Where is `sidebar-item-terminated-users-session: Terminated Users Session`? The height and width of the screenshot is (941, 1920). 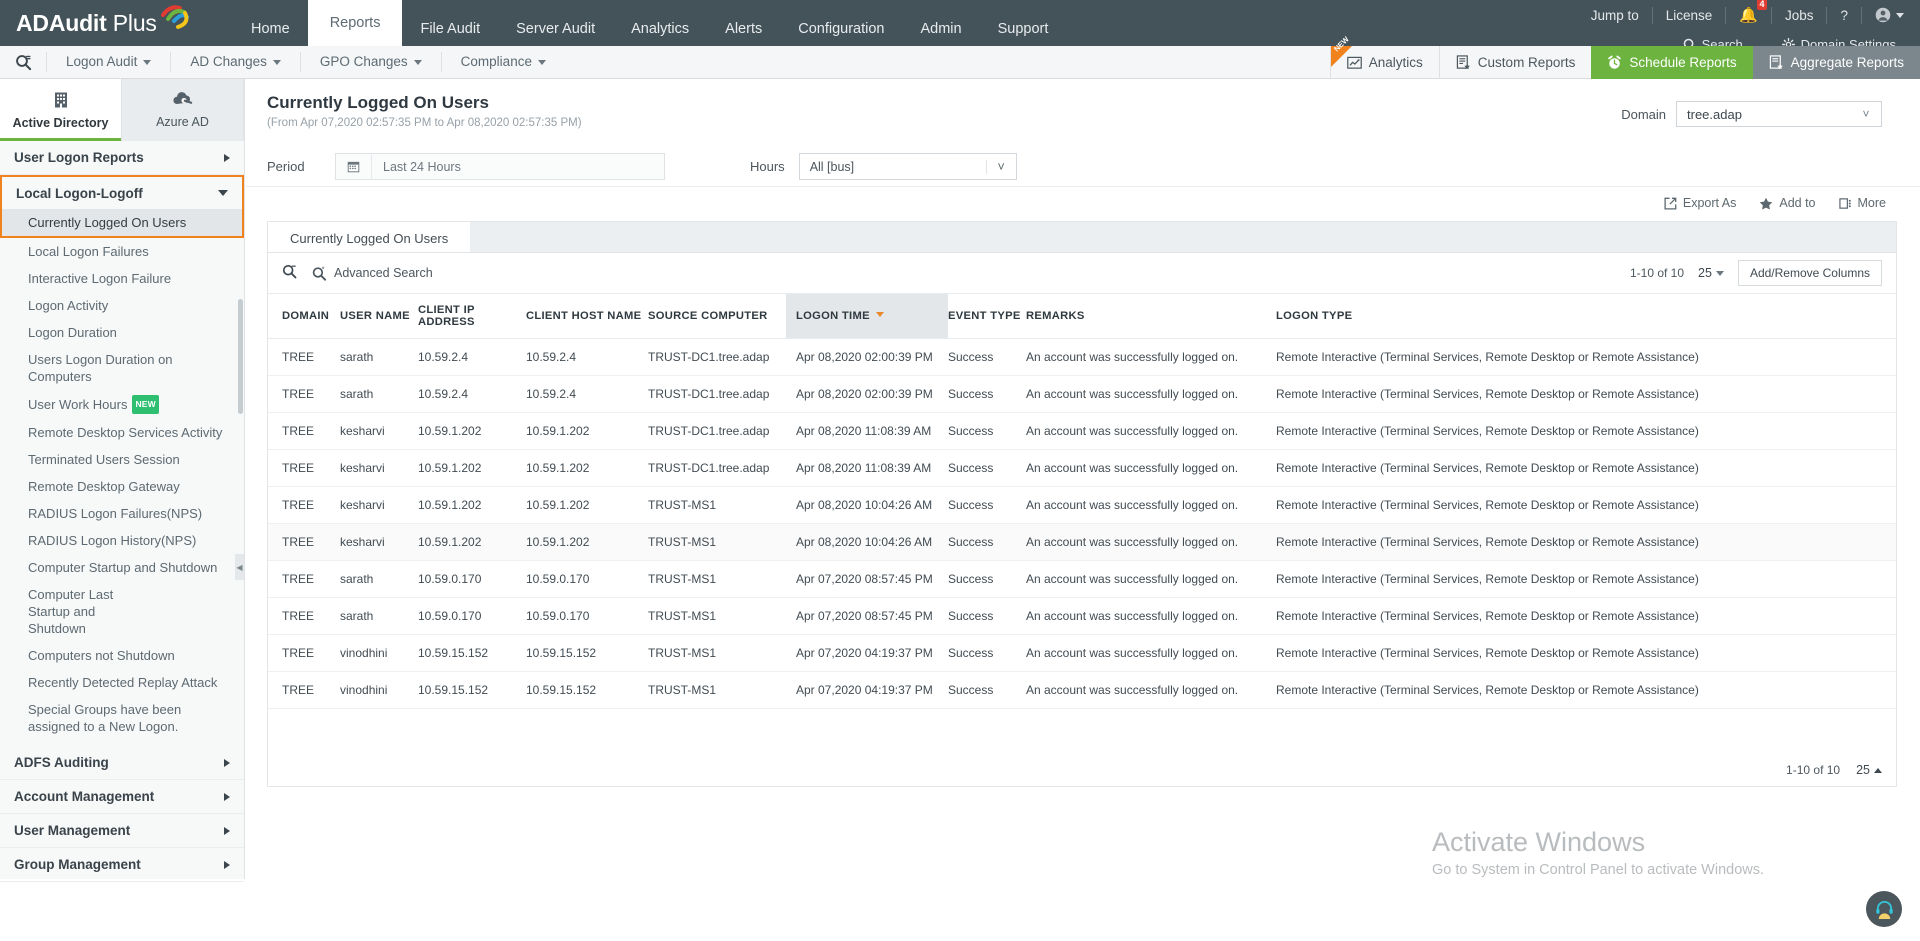
sidebar-item-terminated-users-session: Terminated Users Session is located at coordinates (122, 459).